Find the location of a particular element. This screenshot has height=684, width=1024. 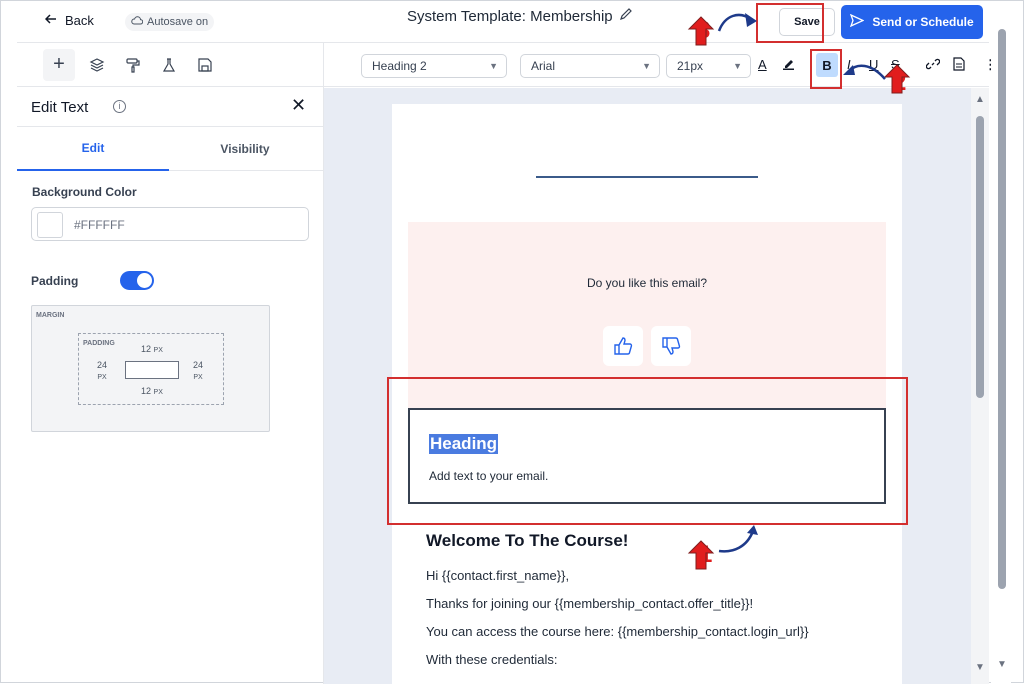

send-icon is located at coordinates (857, 21).